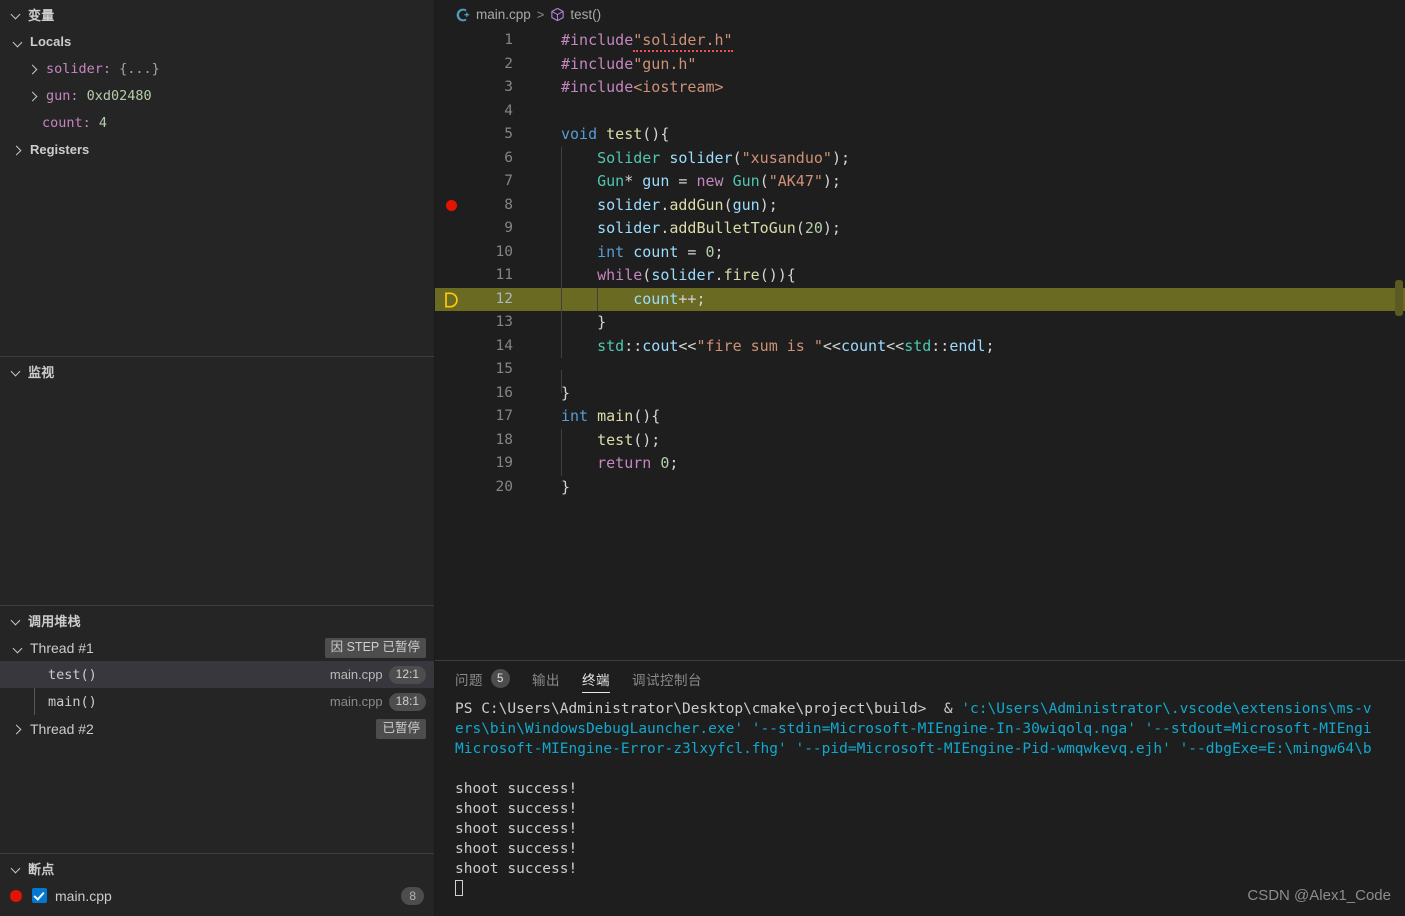 The height and width of the screenshot is (916, 1405). What do you see at coordinates (217, 647) in the screenshot?
I see `callstack-thread-1: Thread #1 因 STEP 已暂停` at bounding box center [217, 647].